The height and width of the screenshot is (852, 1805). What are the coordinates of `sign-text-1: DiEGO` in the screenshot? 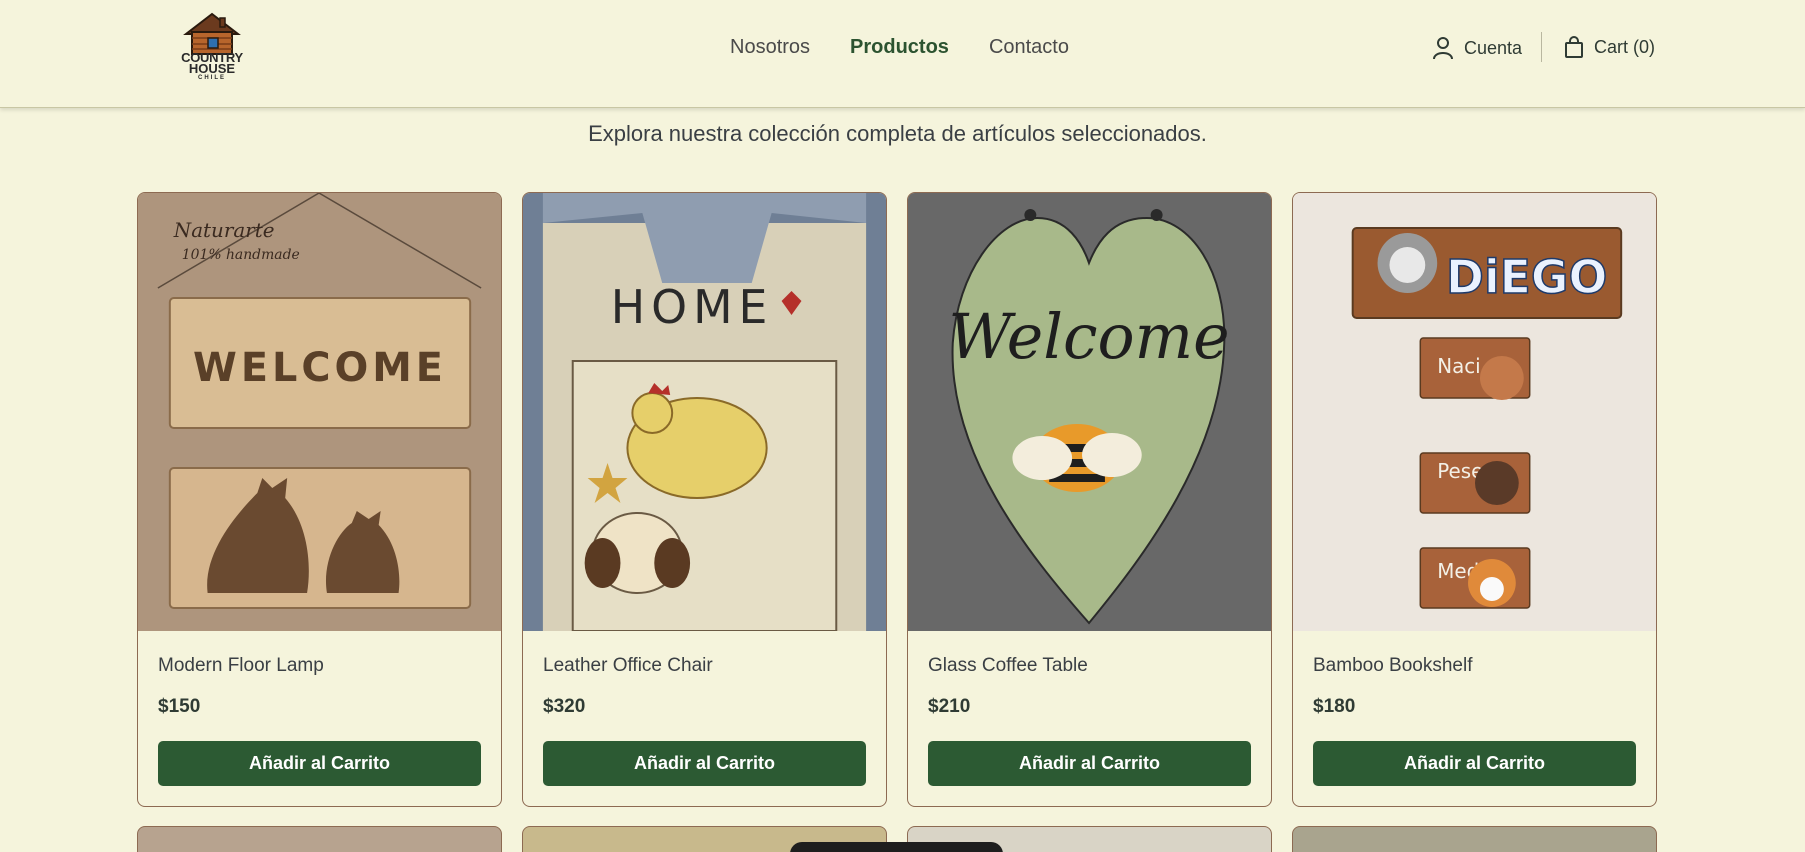 It's located at (1526, 277).